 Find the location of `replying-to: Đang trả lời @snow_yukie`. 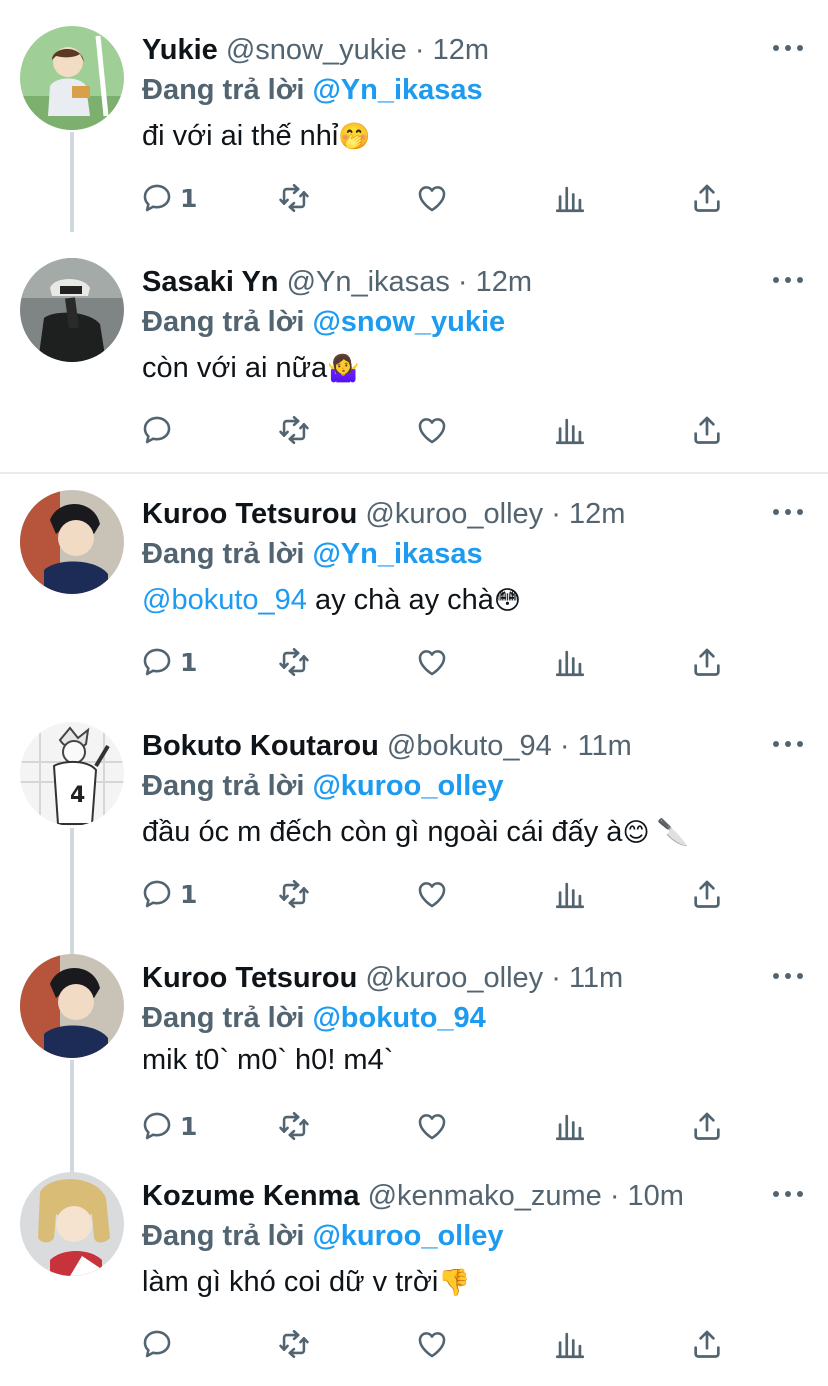

replying-to: Đang trả lời @snow_yukie is located at coordinates (323, 322).